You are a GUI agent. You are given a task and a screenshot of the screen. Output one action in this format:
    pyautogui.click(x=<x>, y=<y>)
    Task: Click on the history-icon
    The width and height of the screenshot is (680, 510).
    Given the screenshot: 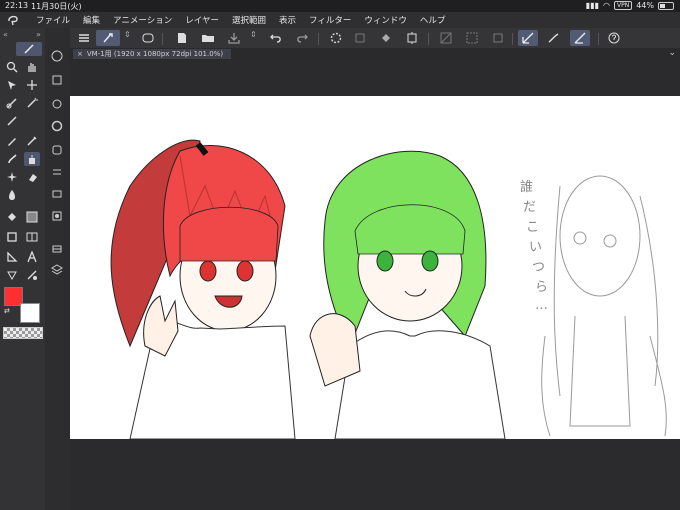 What is the action you would take?
    pyautogui.click(x=57, y=248)
    